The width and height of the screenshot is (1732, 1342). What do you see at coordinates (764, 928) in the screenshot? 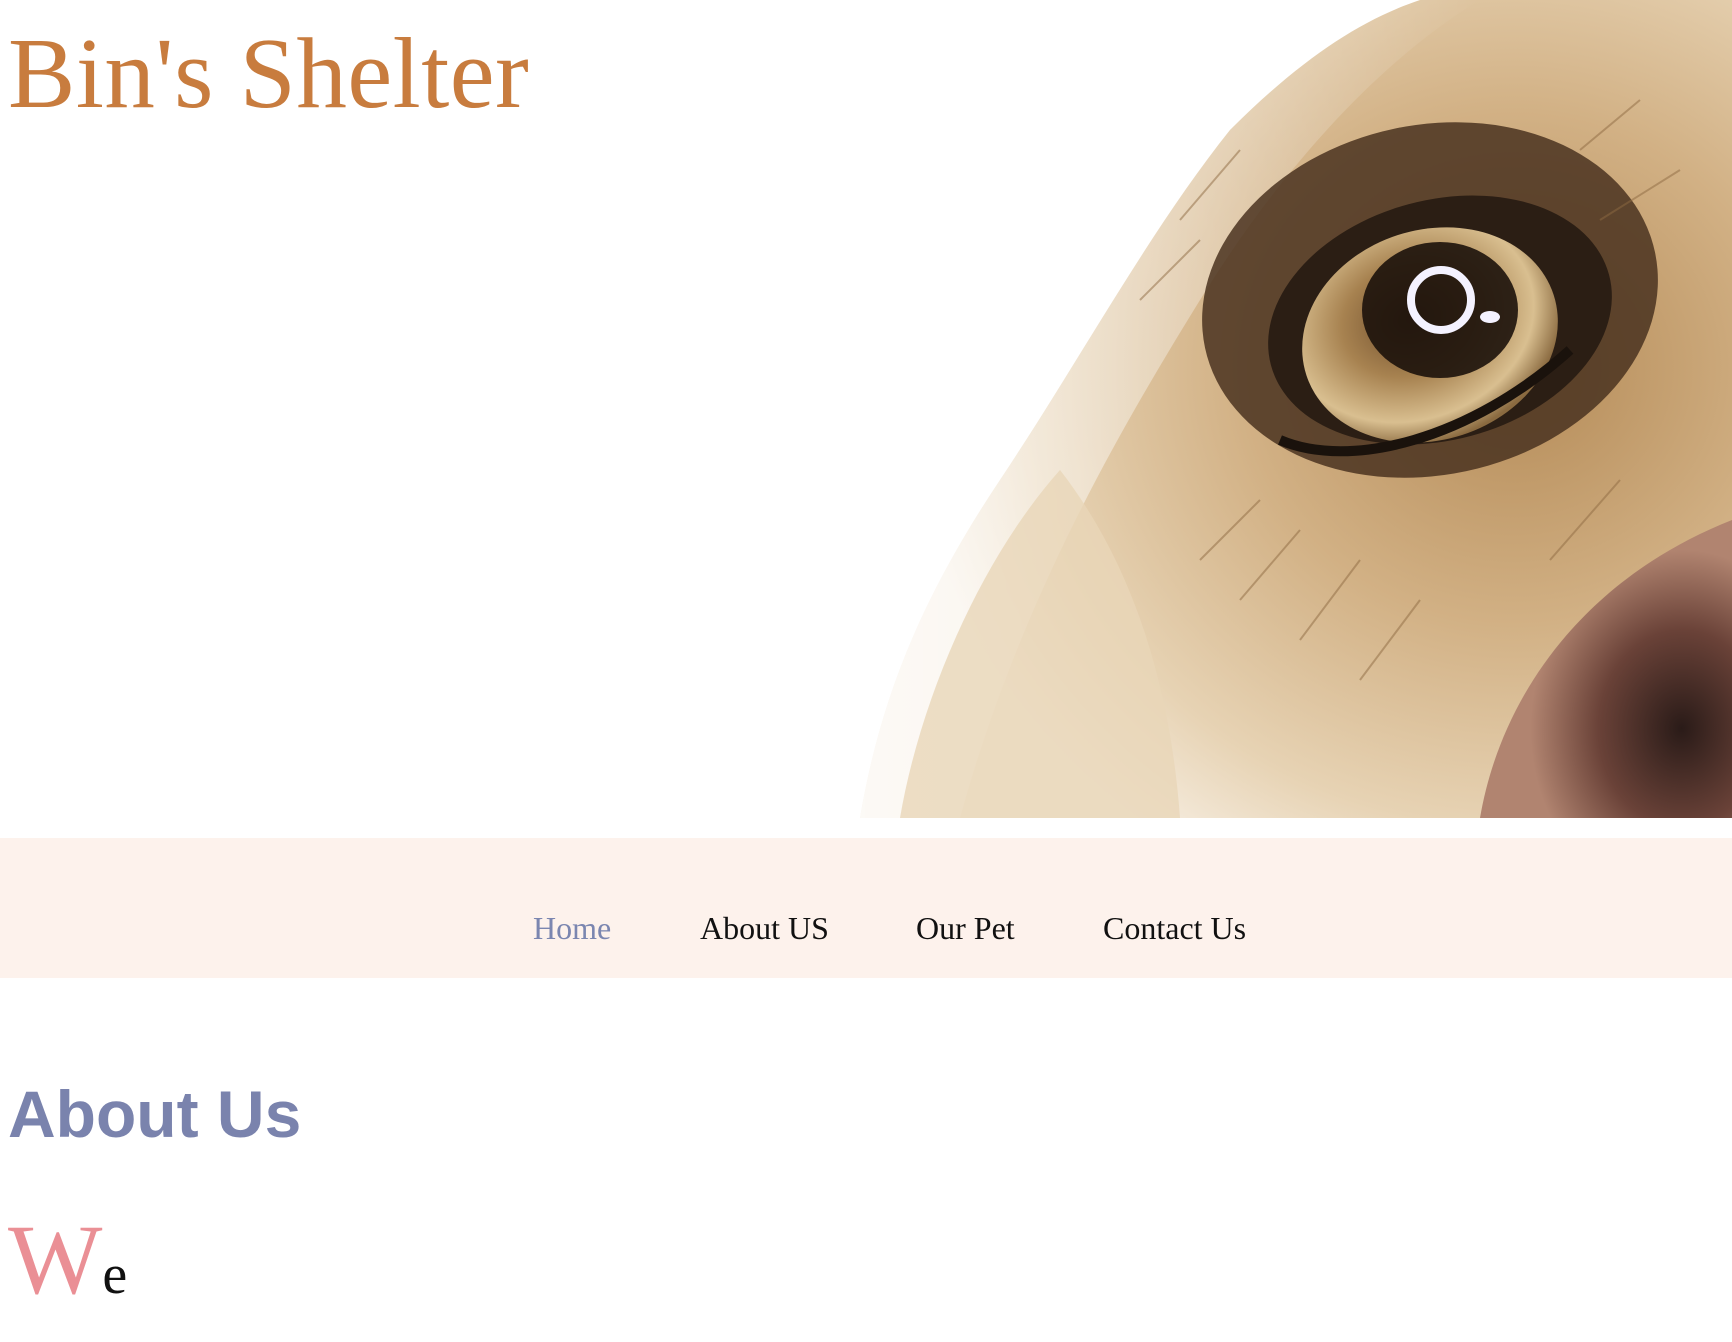
I see `nav-link-about-us: About US` at bounding box center [764, 928].